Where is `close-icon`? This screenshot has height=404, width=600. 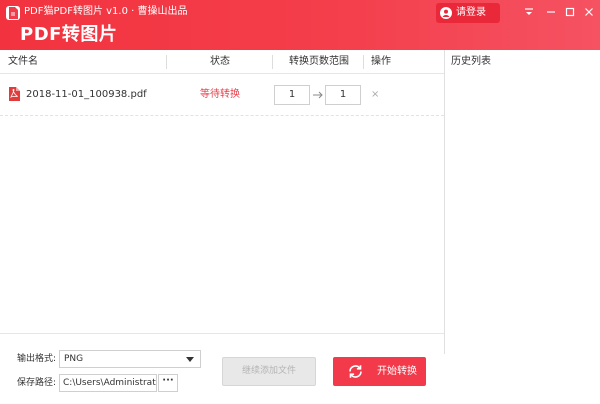 close-icon is located at coordinates (589, 12).